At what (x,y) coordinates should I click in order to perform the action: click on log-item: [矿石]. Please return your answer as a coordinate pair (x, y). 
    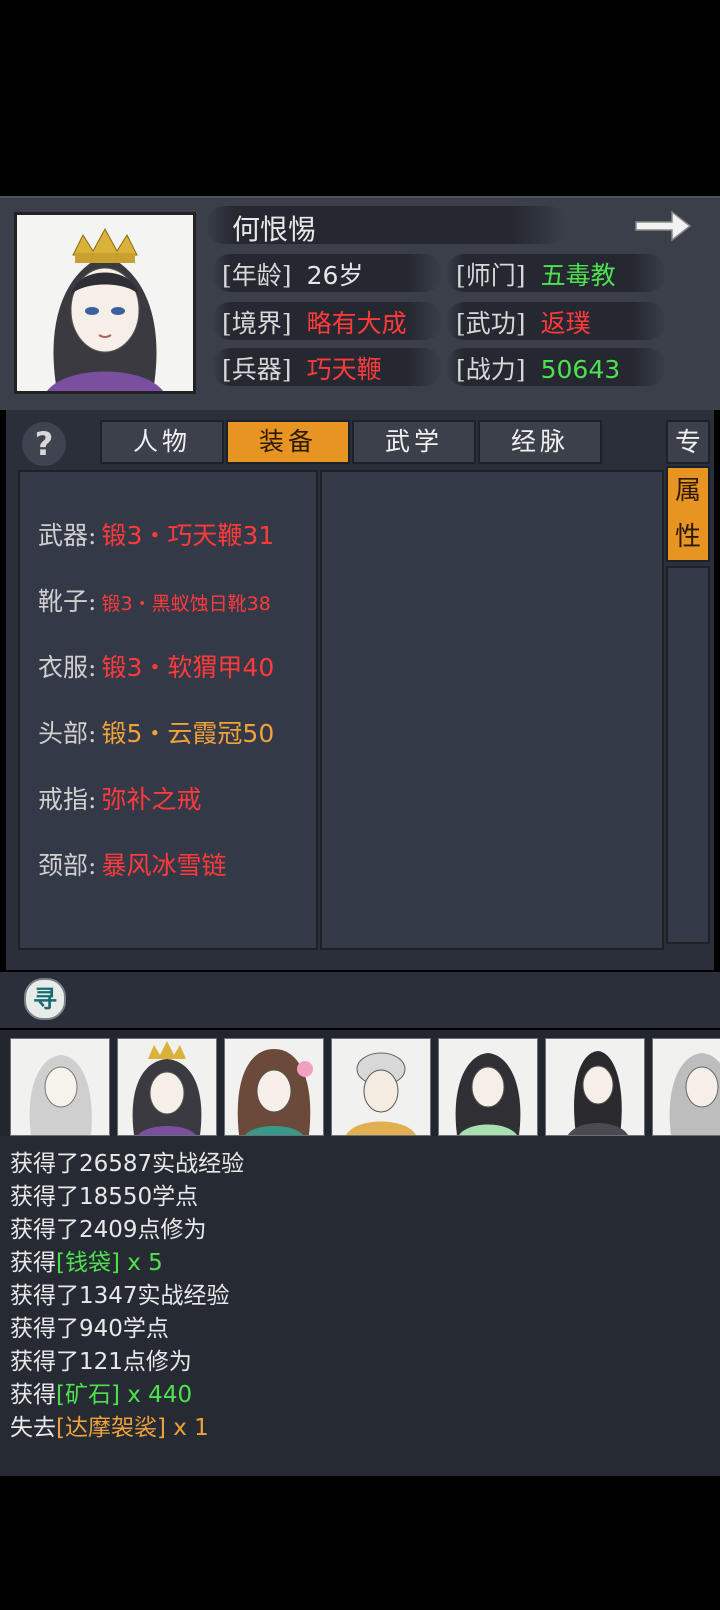
    Looking at the image, I should click on (88, 1395).